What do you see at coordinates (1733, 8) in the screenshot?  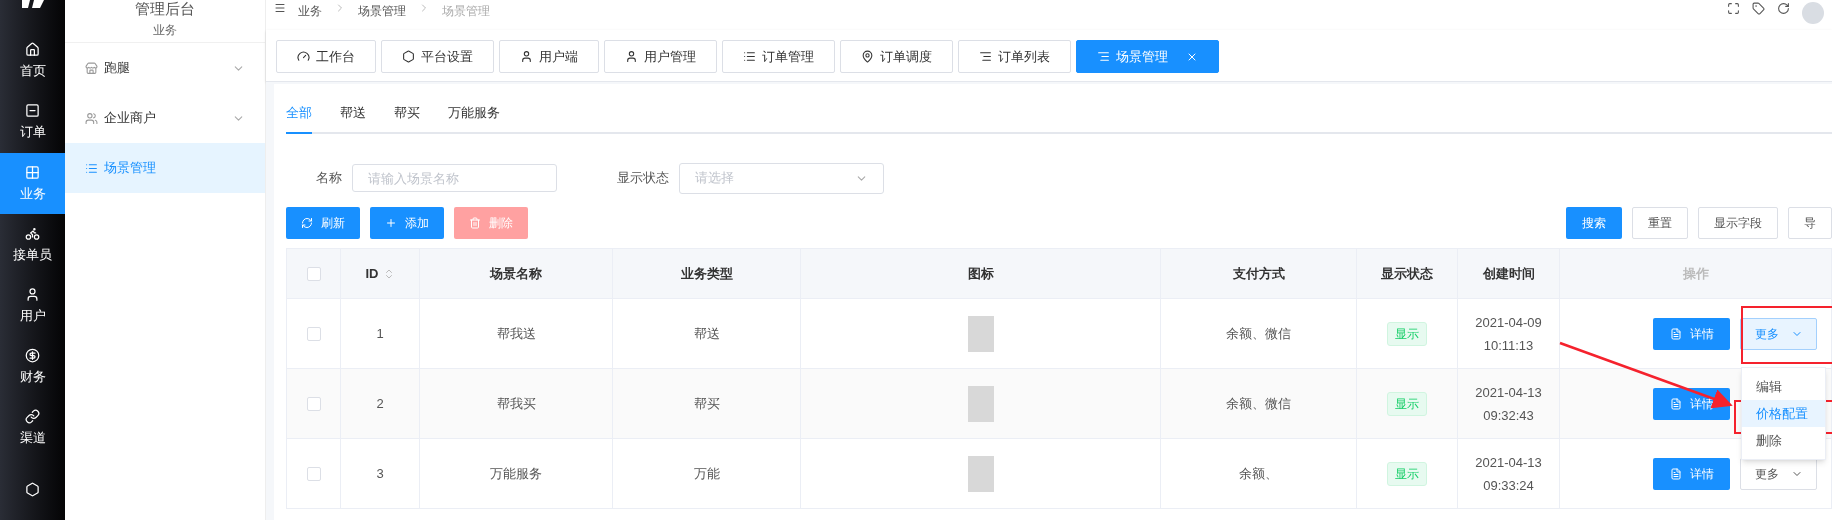 I see `fullscreen-icon` at bounding box center [1733, 8].